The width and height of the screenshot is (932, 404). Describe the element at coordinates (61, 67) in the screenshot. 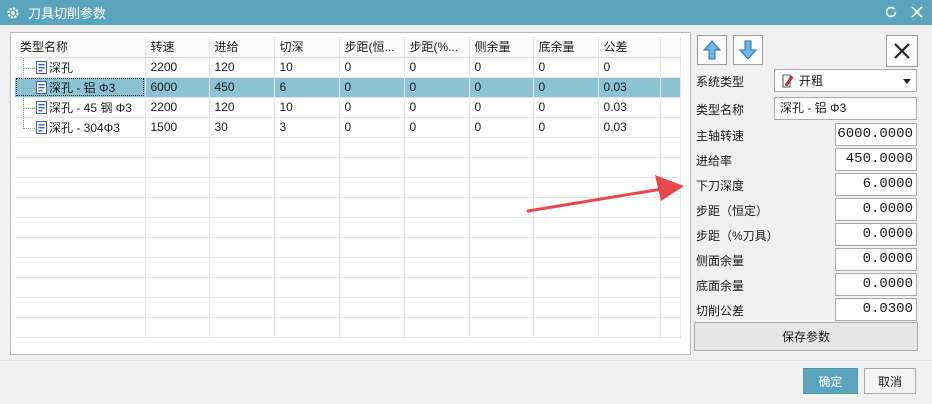

I see `row-name: 深孔` at that location.